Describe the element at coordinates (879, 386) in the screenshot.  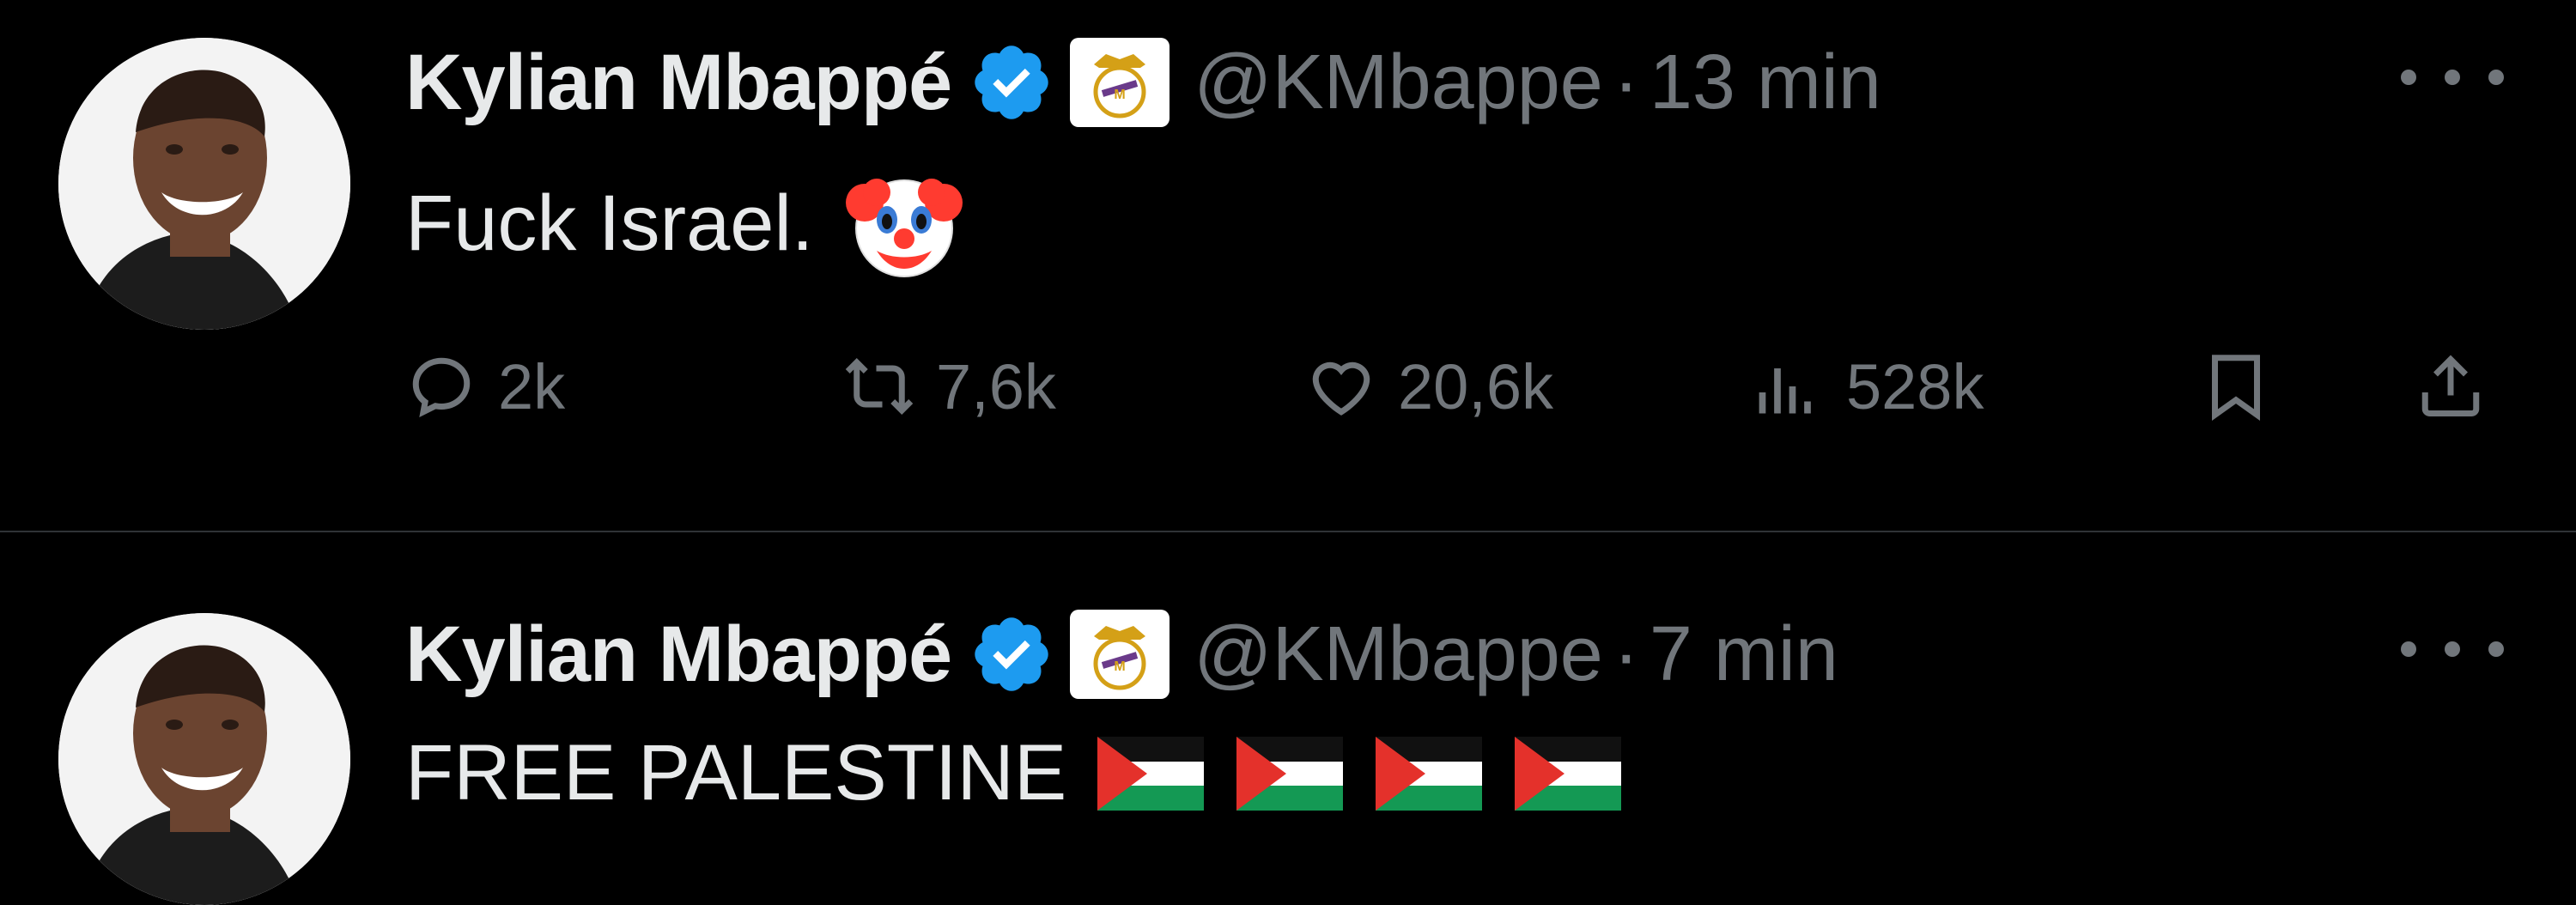
I see `repost-icon` at that location.